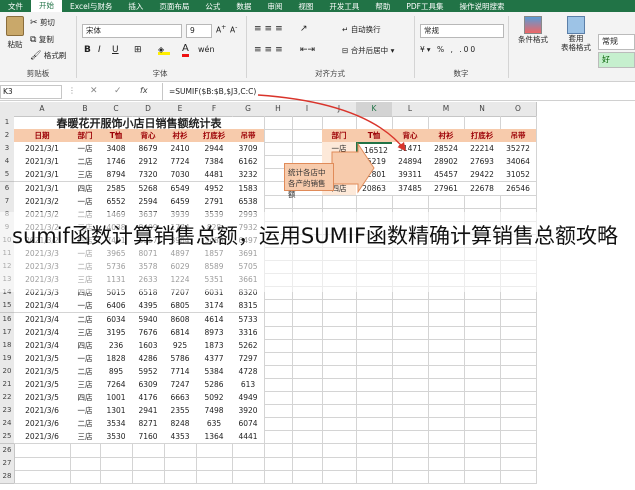 The image size is (635, 490). Describe the element at coordinates (315, 236) in the screenshot. I see `caption-text: sumif函数计算销售总额，运用SUMIF函数精确计算销售总额攻略` at that location.